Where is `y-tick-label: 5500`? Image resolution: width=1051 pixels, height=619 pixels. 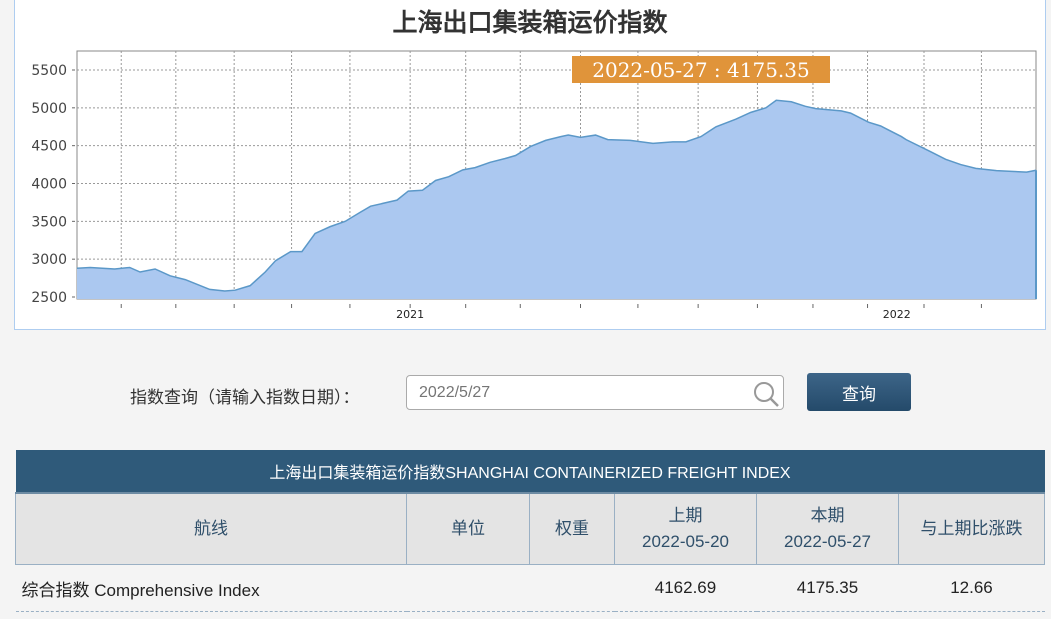 y-tick-label: 5500 is located at coordinates (49, 71).